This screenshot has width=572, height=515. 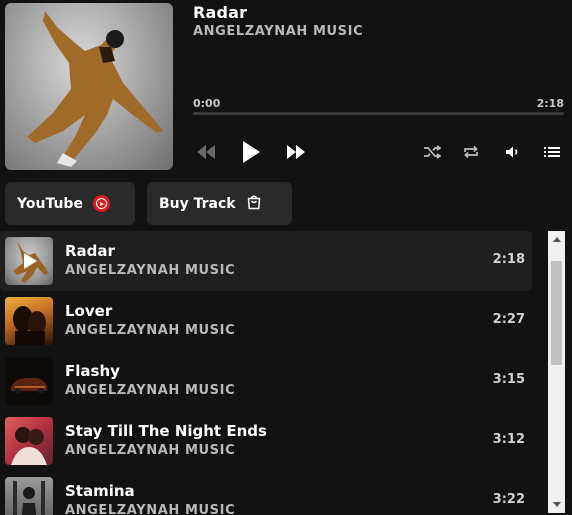 What do you see at coordinates (556, 239) in the screenshot?
I see `scroll-up-arrow-icon` at bounding box center [556, 239].